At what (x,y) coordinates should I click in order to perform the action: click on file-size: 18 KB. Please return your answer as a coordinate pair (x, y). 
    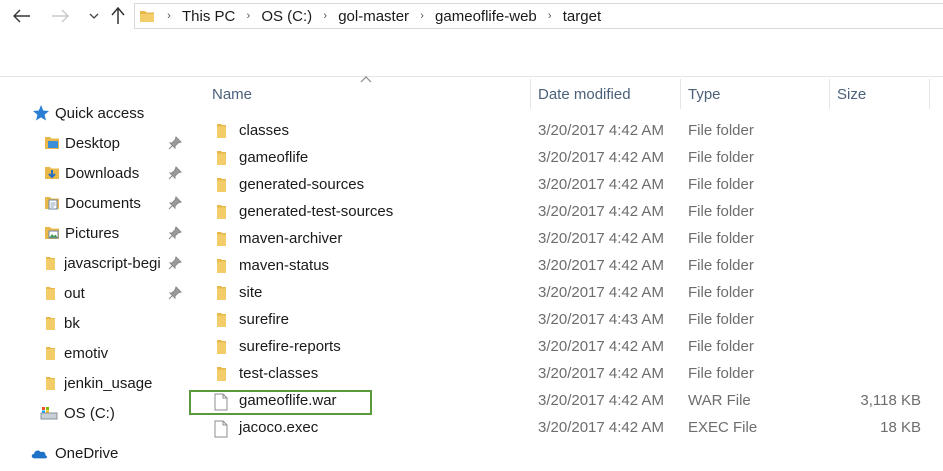
    Looking at the image, I should click on (900, 427).